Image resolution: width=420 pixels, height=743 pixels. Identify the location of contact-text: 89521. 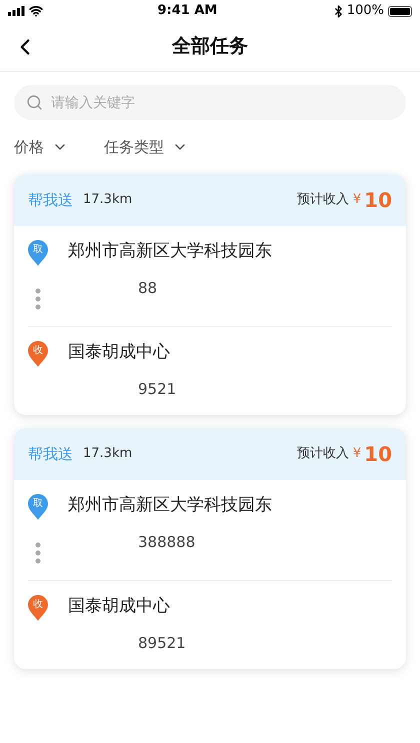
(161, 643).